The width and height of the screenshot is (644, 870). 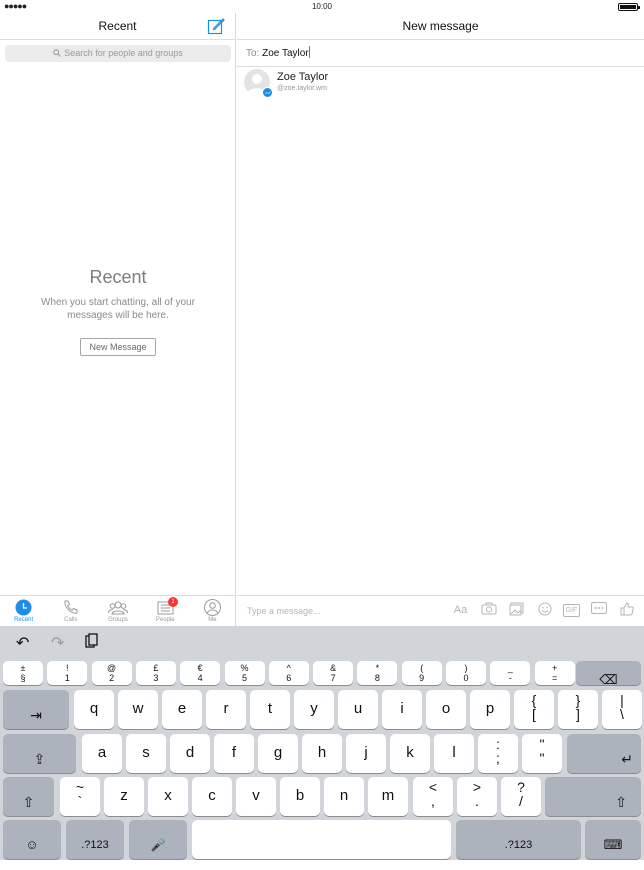 What do you see at coordinates (608, 674) in the screenshot?
I see `backspace-key: ⌫` at bounding box center [608, 674].